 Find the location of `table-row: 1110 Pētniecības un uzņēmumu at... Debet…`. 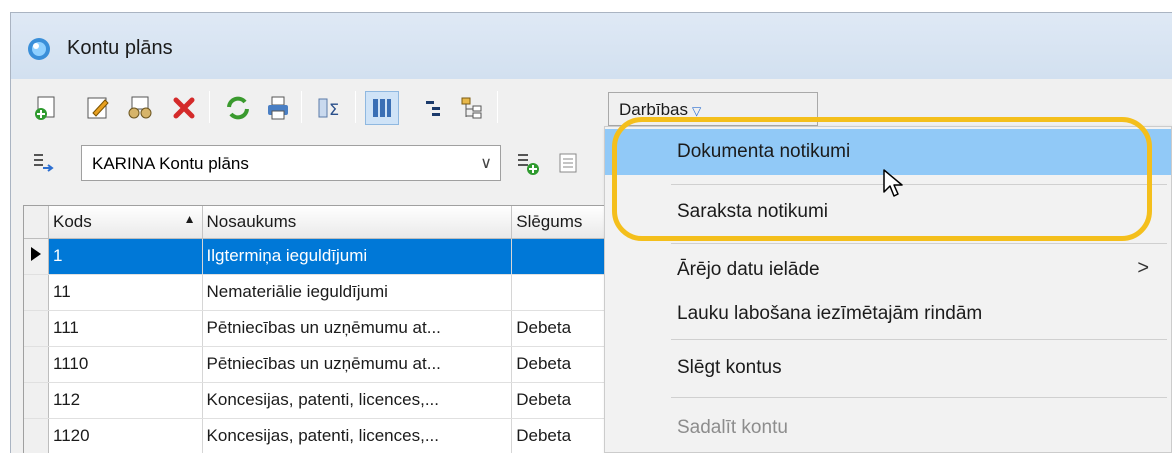

table-row: 1110 Pētniecības un uzņēmumu at... Debet… is located at coordinates (333, 364).